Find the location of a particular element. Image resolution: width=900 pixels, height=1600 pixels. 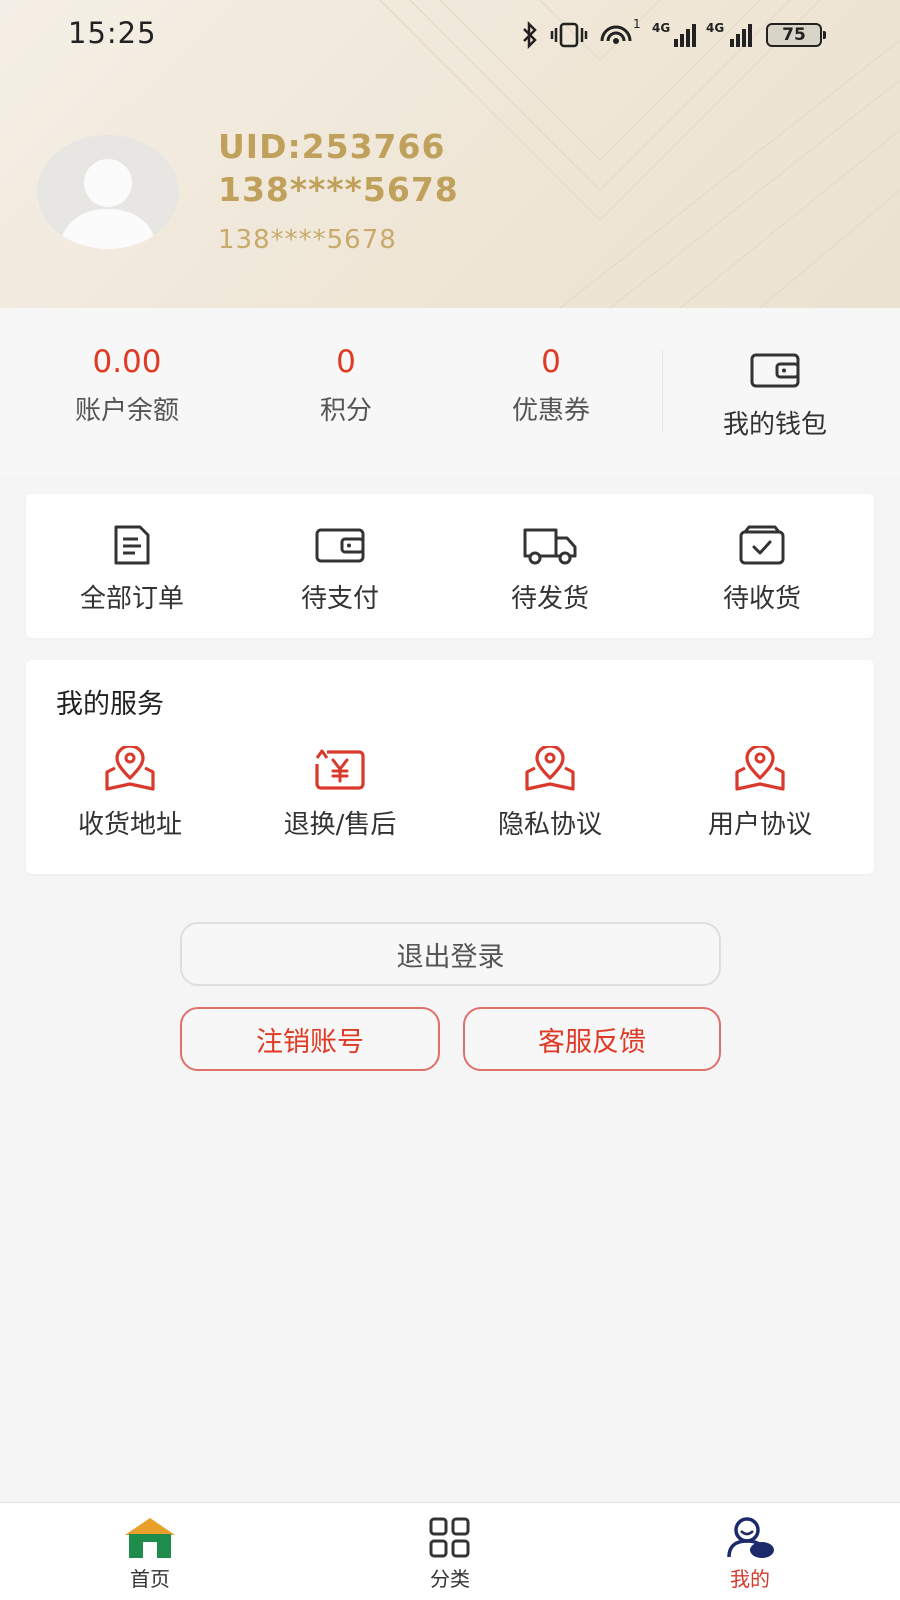

tab-category: 分类 is located at coordinates (450, 1553).